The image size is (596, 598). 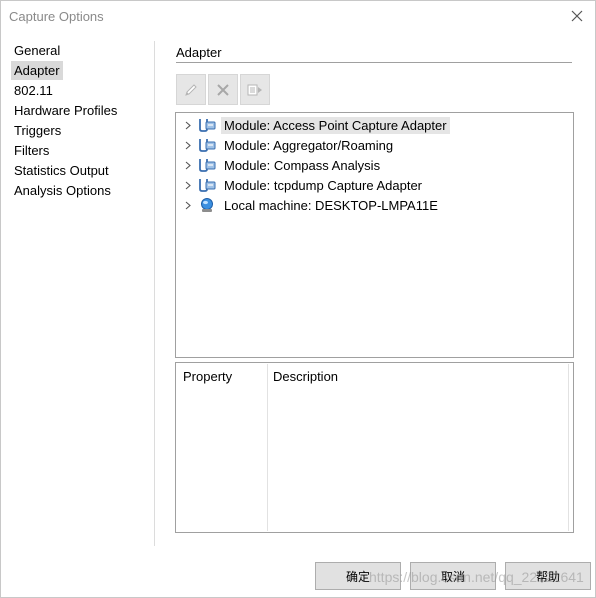 What do you see at coordinates (37, 130) in the screenshot?
I see `sidebar-item-triggers: Triggers` at bounding box center [37, 130].